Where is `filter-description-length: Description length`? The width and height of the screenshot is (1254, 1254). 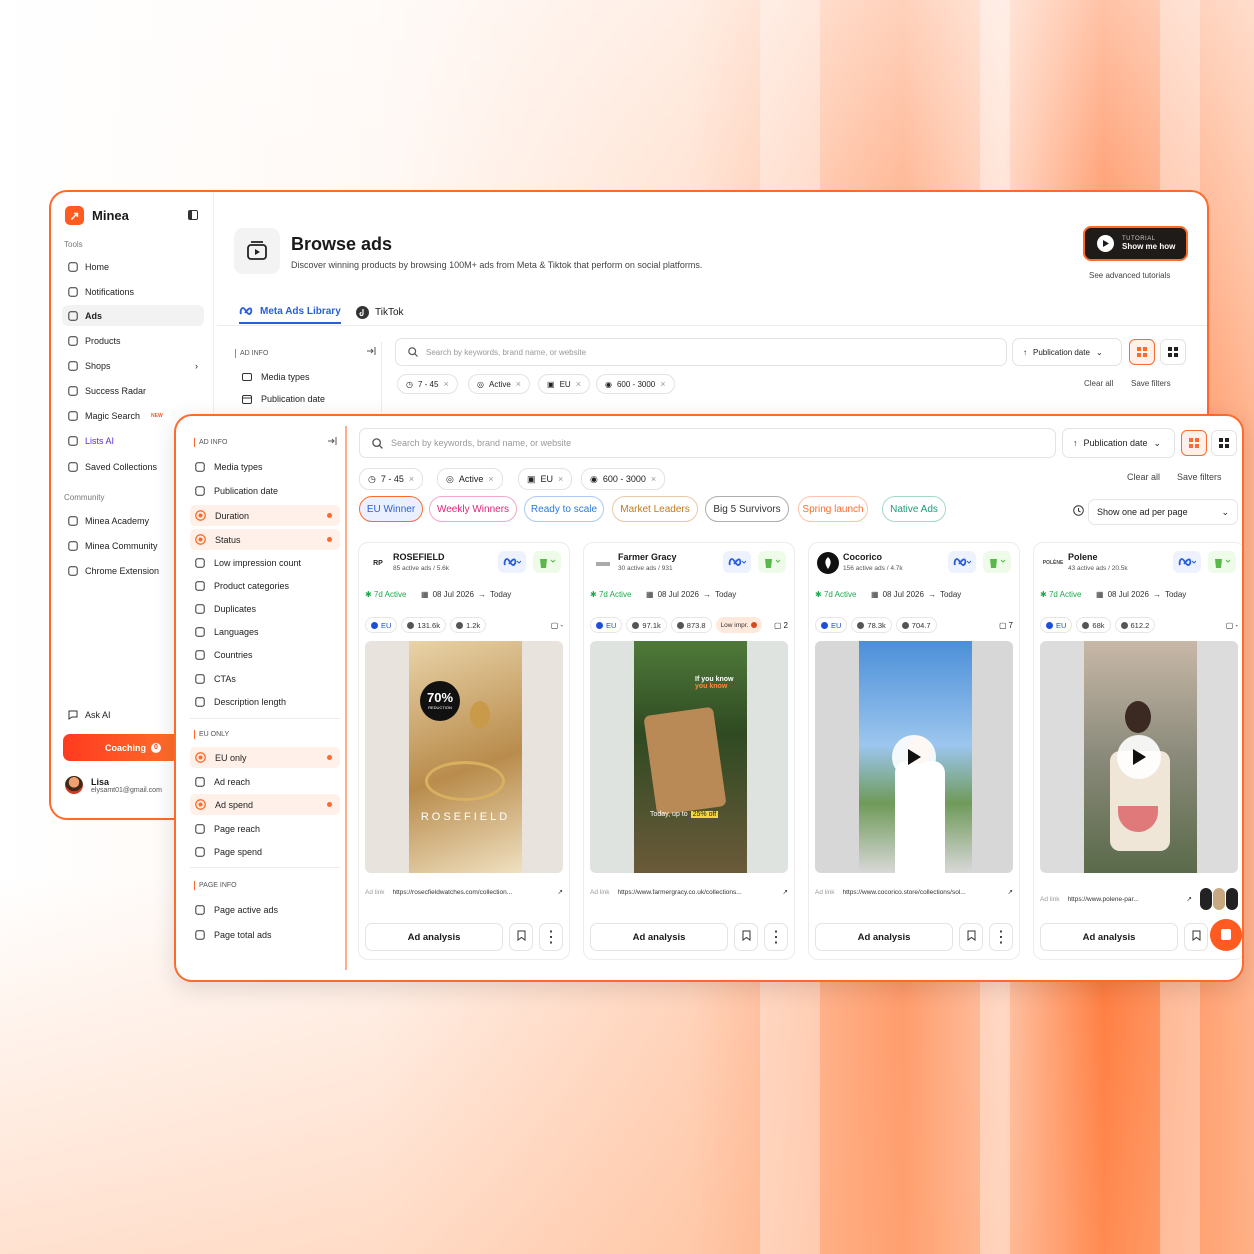
filter-description-length: Description length is located at coordinates (265, 701).